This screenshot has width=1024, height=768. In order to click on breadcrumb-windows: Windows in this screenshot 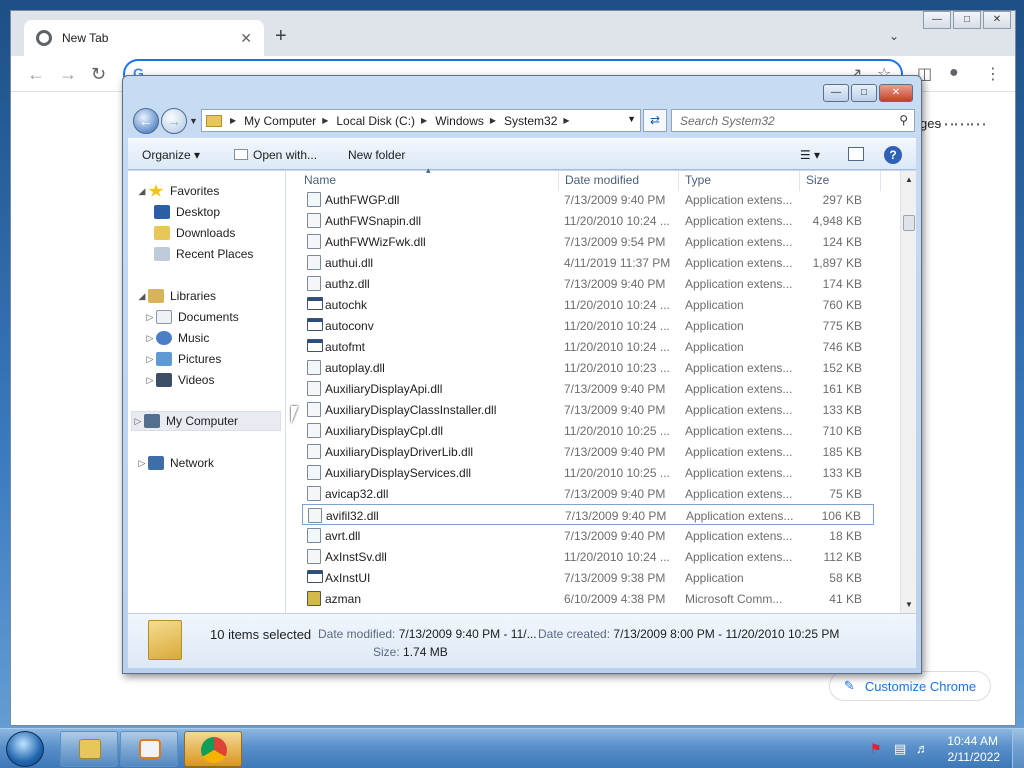, I will do `click(459, 121)`.